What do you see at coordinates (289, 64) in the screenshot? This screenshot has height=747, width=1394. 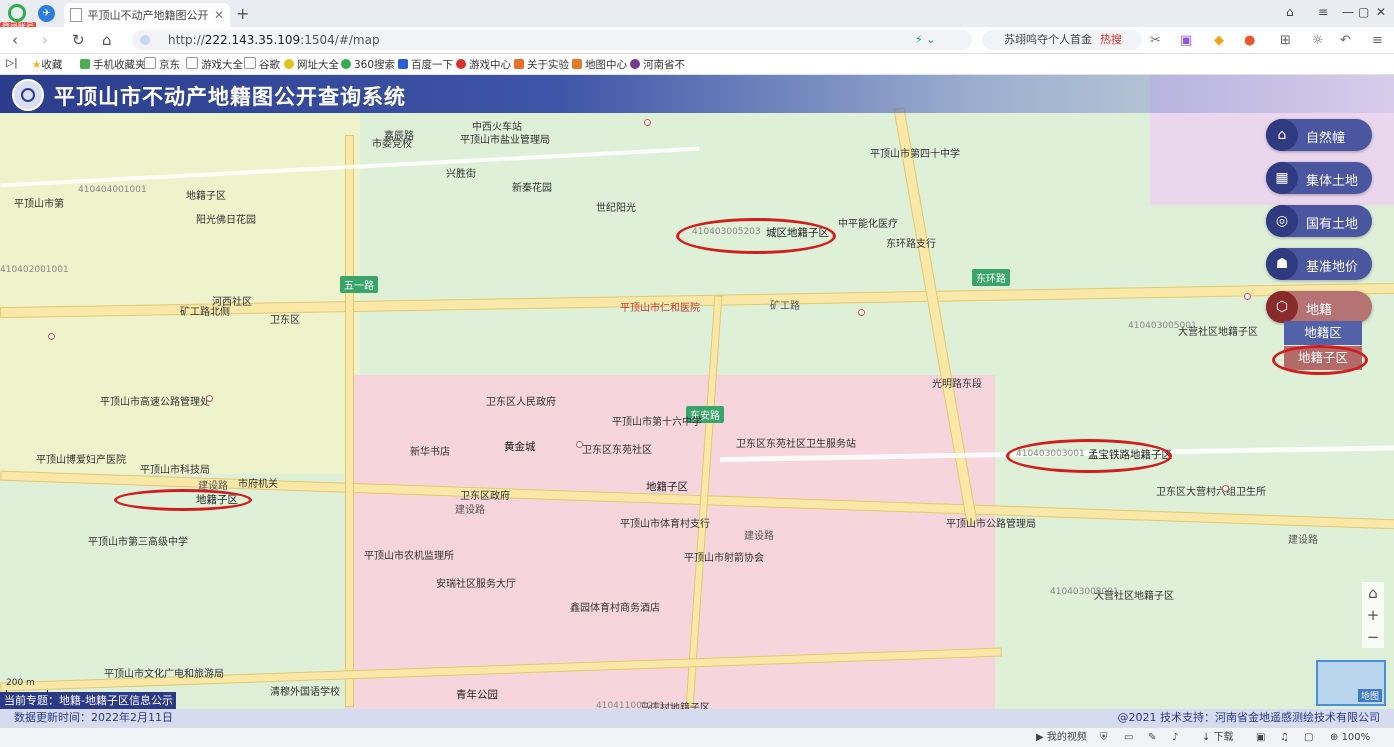 I see `globe-icon` at bounding box center [289, 64].